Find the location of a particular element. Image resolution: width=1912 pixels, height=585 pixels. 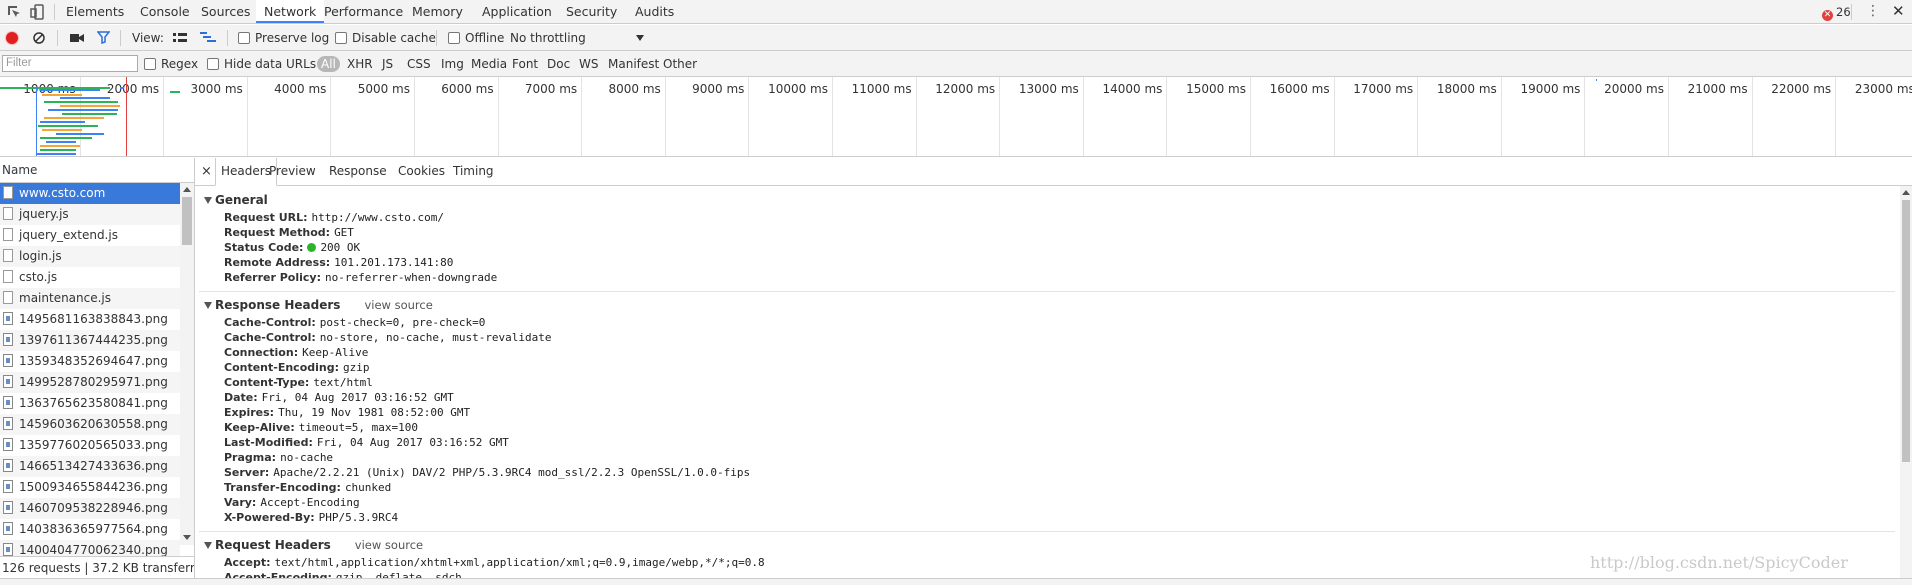

request-row: 1403836365977564.png is located at coordinates (90, 529).